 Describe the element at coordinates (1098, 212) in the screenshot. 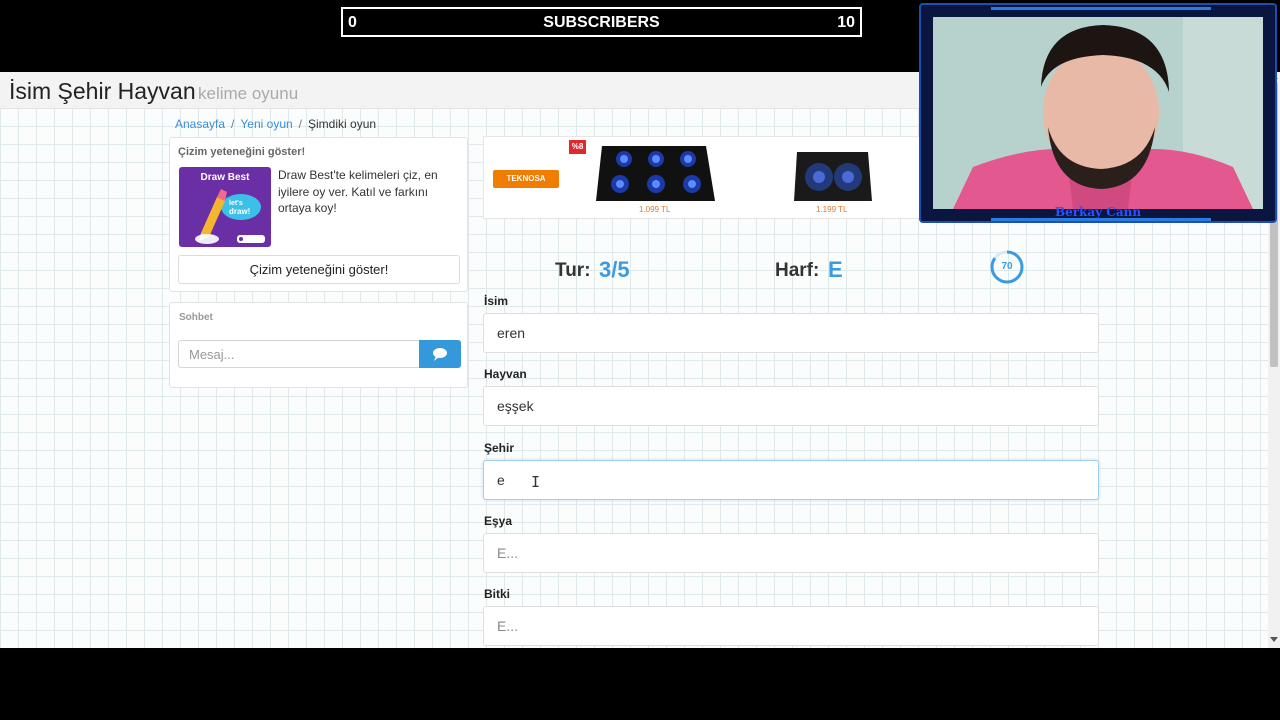

I see `webcam-name-label: Berkay Cann` at that location.